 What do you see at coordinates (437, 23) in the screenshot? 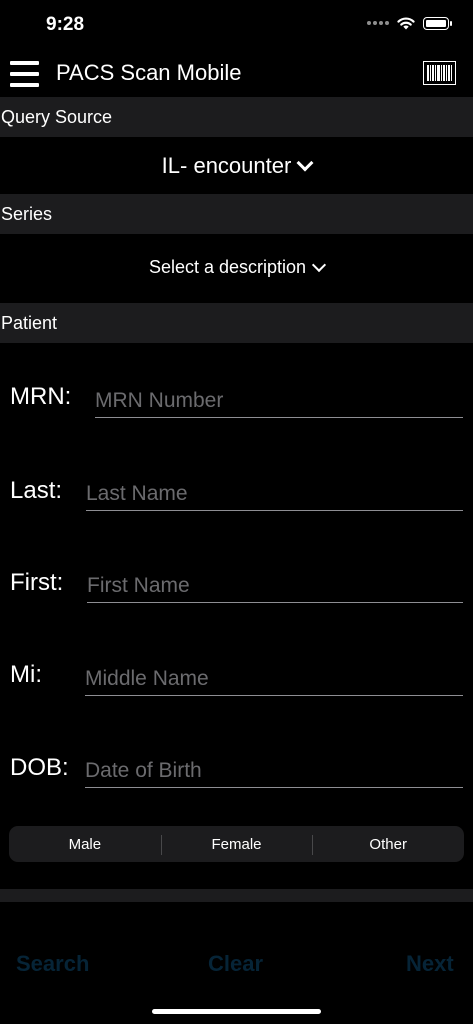
I see `battery-icon` at bounding box center [437, 23].